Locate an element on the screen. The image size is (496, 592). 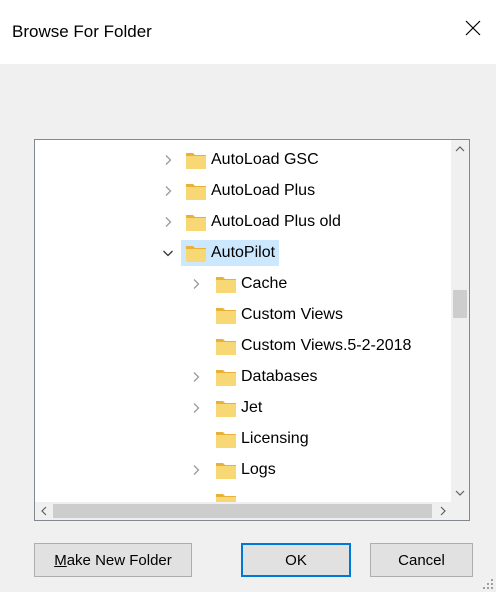
tree-item is located at coordinates (243, 494).